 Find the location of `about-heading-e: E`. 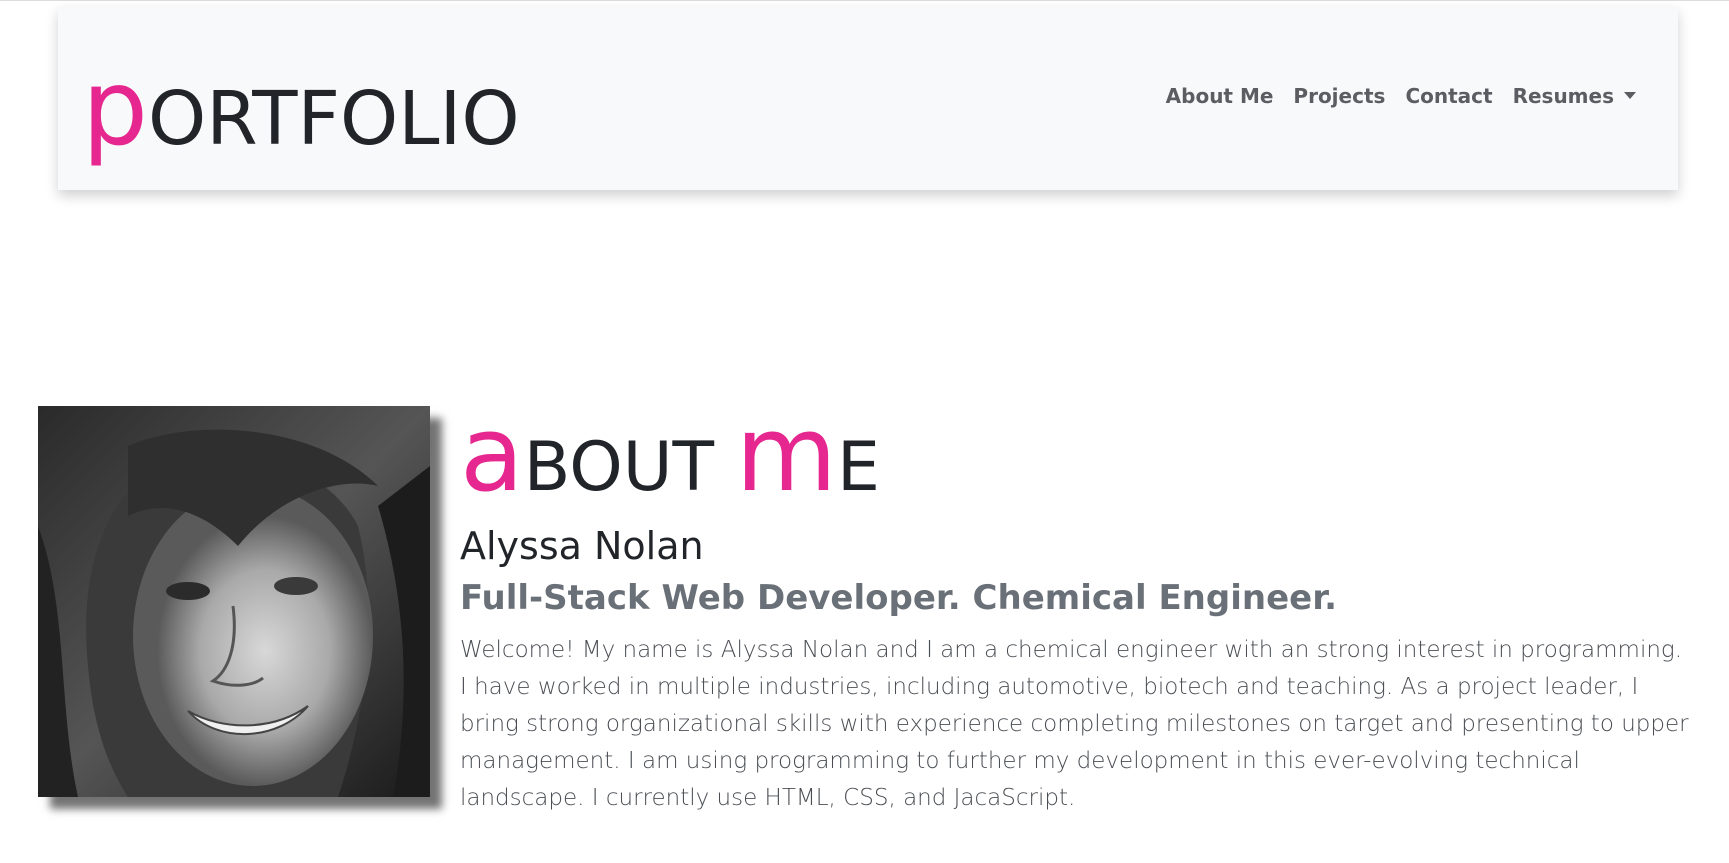

about-heading-e: E is located at coordinates (858, 467).